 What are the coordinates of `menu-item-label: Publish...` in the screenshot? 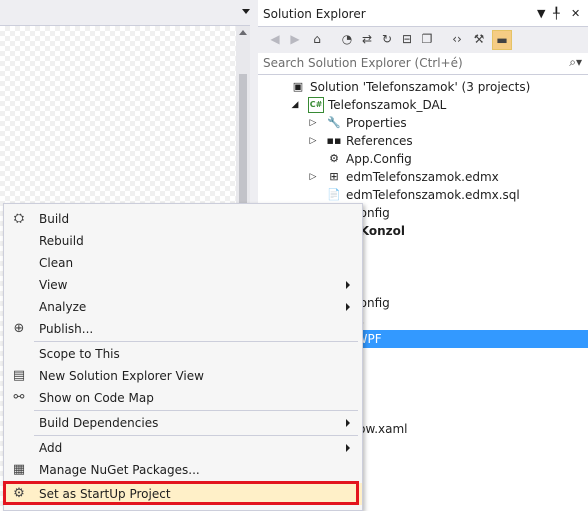 It's located at (66, 329).